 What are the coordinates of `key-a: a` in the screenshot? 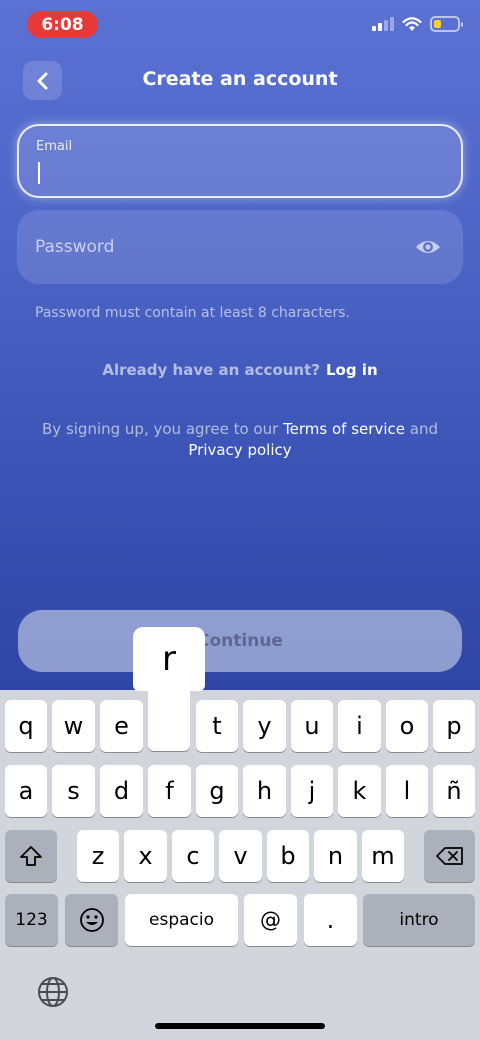 It's located at (26, 791).